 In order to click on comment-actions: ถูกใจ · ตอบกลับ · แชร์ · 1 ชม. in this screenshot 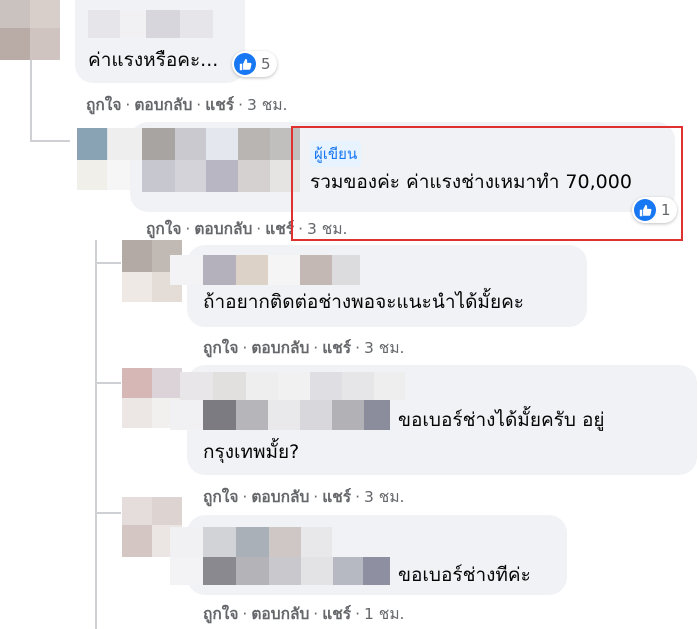, I will do `click(304, 614)`.